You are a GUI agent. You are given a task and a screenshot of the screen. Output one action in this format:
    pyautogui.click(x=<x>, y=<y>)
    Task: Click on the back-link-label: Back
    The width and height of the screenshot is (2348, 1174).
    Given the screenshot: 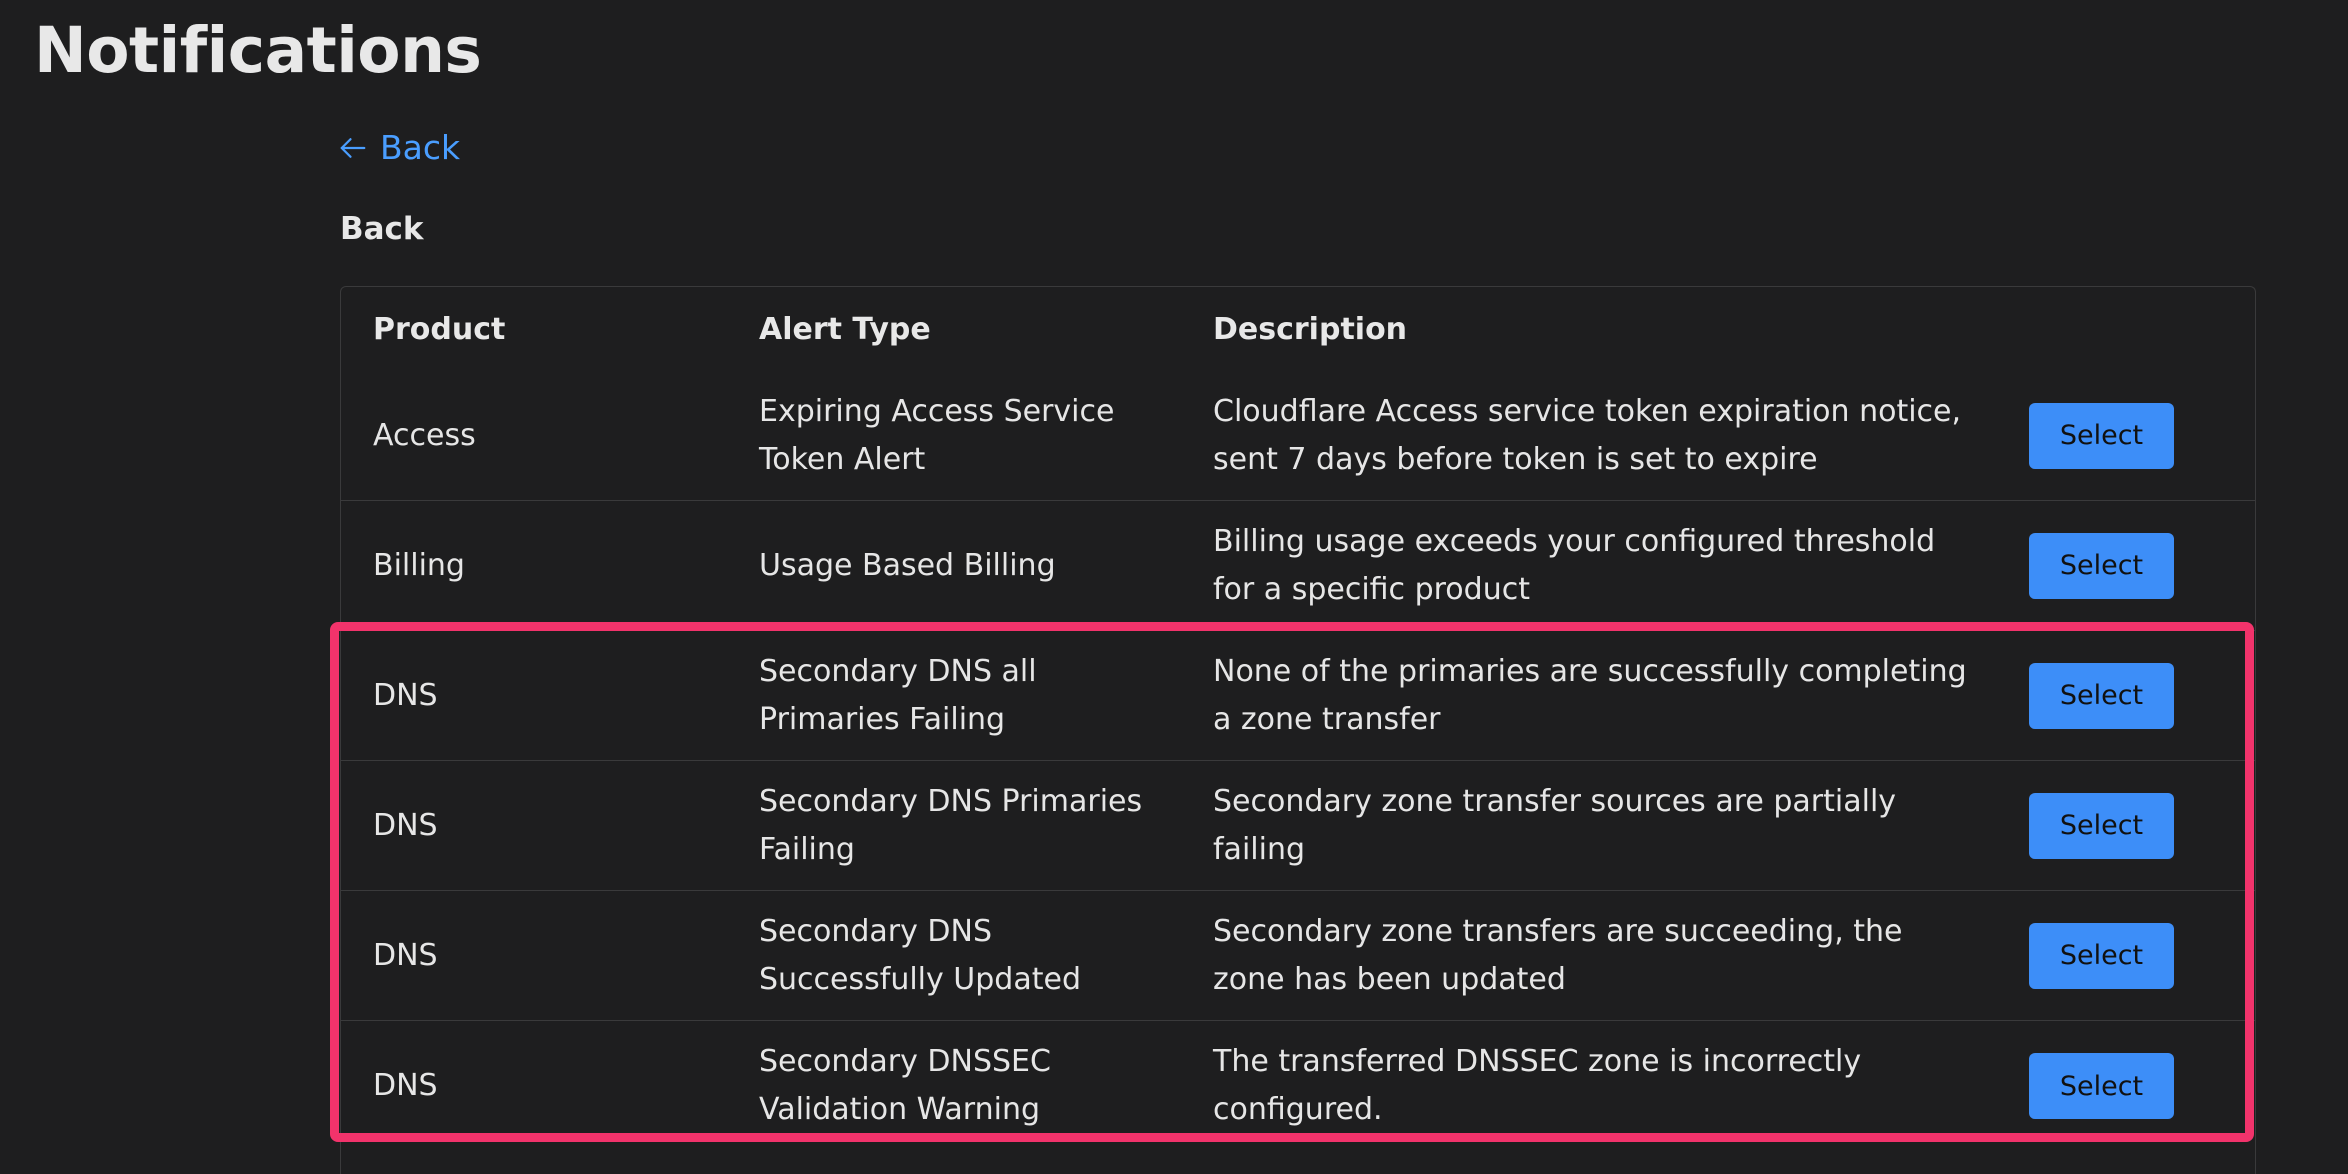 What is the action you would take?
    pyautogui.click(x=420, y=147)
    